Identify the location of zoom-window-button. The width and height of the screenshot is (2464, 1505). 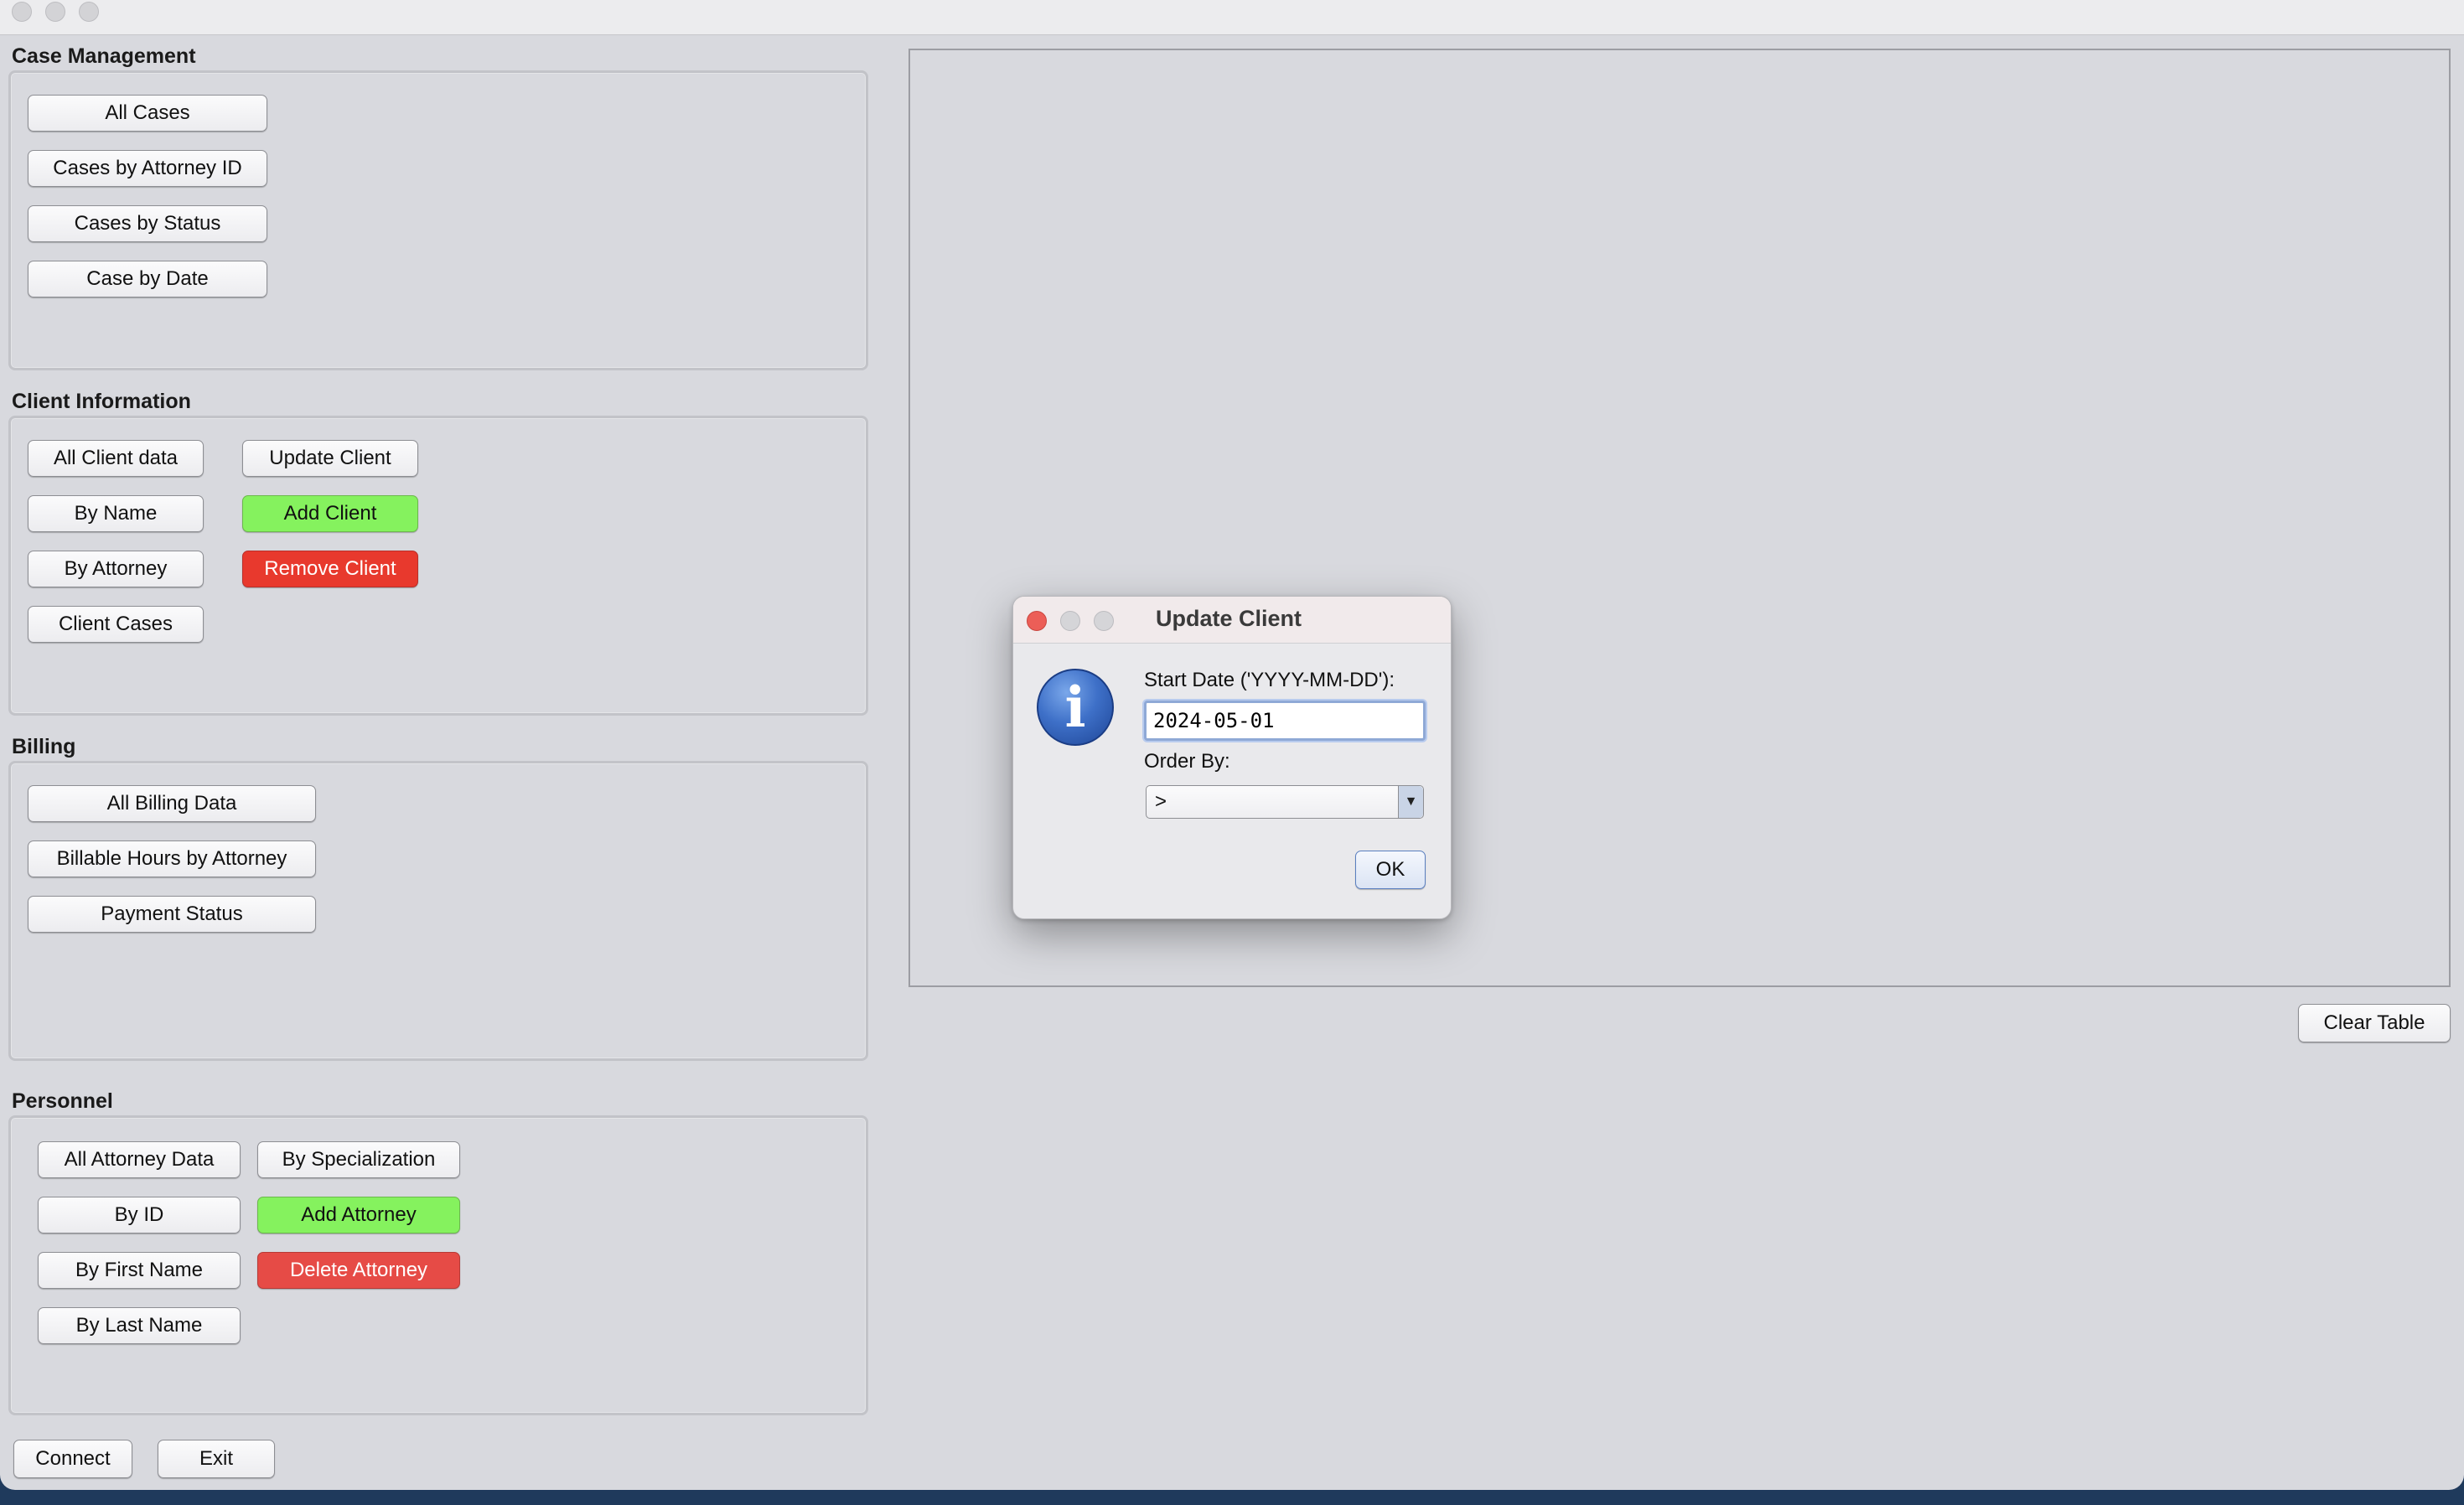
(89, 12).